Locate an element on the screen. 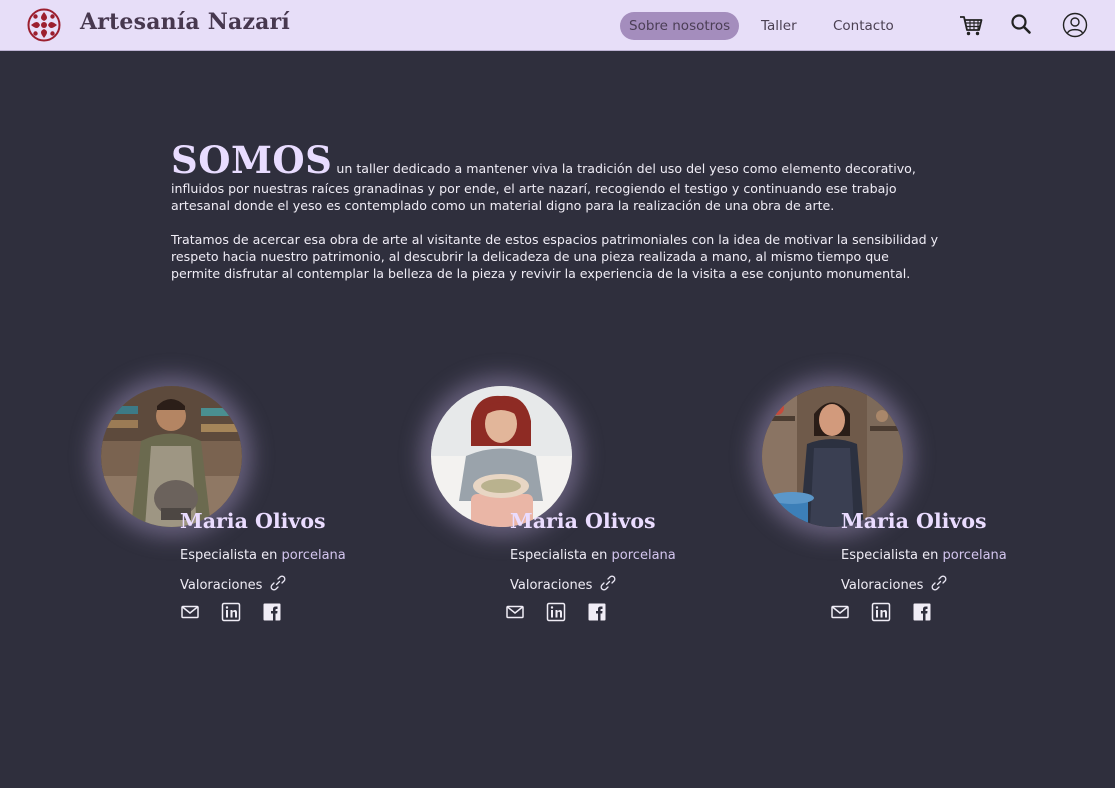  nav-sobre-nosotros: Sobre nosotros is located at coordinates (680, 26).